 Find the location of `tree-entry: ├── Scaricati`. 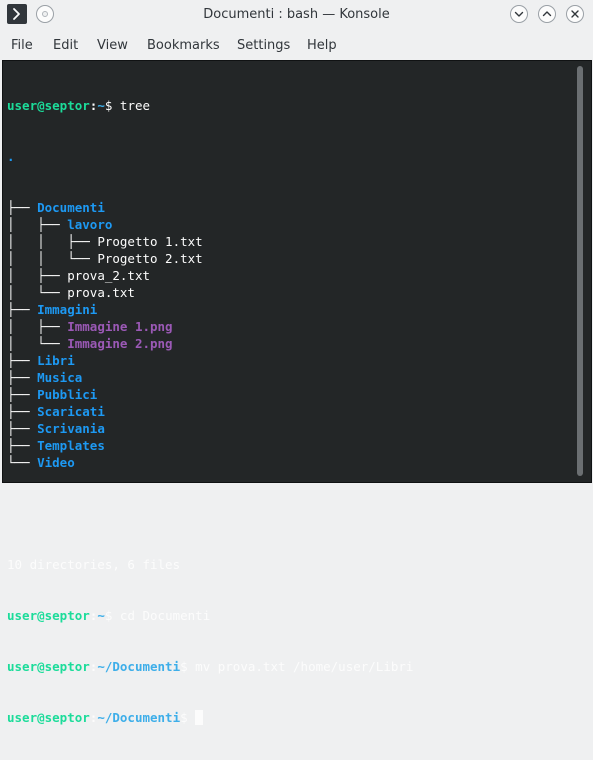

tree-entry: ├── Scaricati is located at coordinates (290, 411).